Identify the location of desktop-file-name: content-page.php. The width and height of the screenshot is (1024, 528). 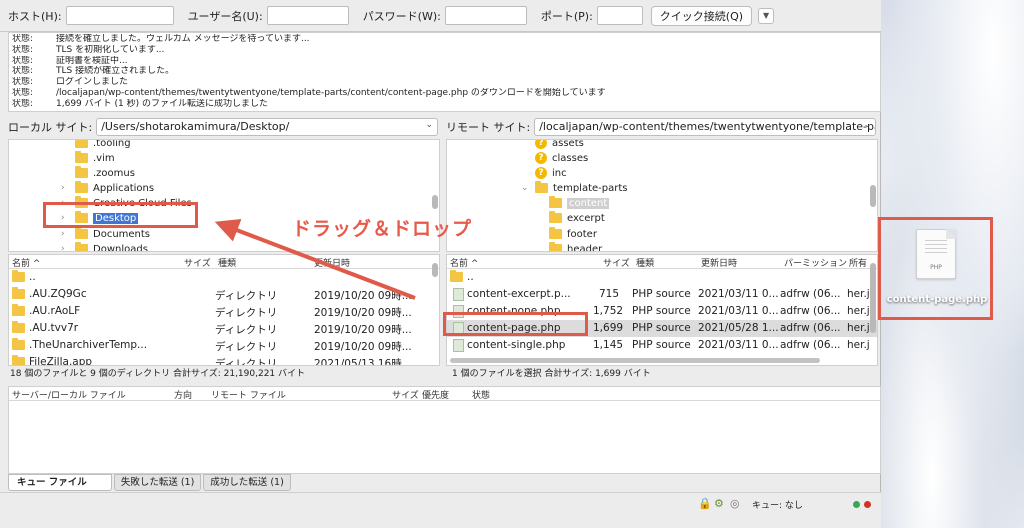
(937, 299).